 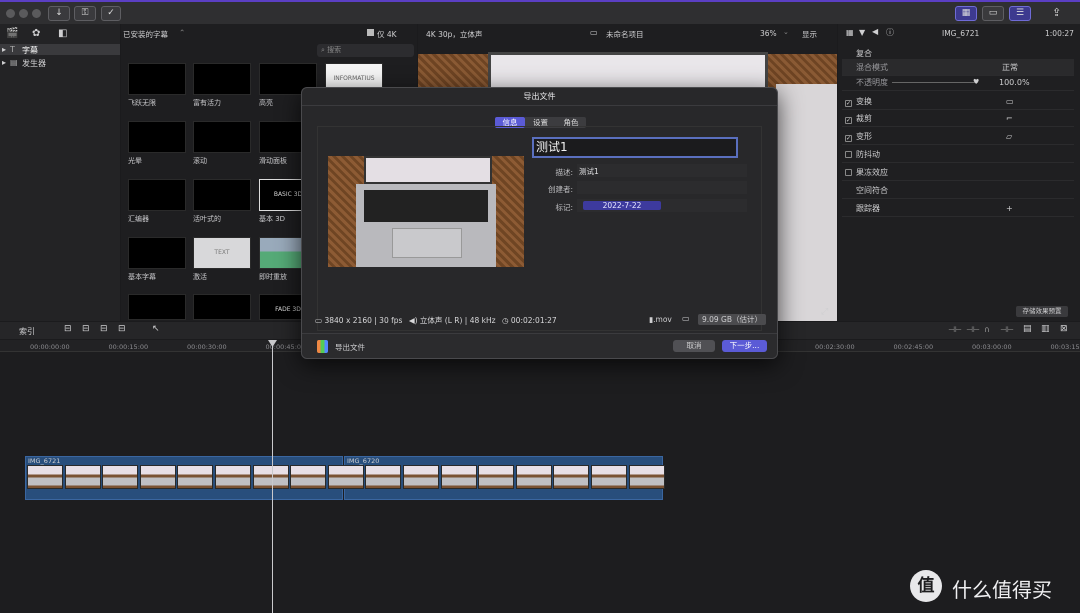 What do you see at coordinates (365, 50) in the screenshot?
I see `search-input: ⌕ 搜索` at bounding box center [365, 50].